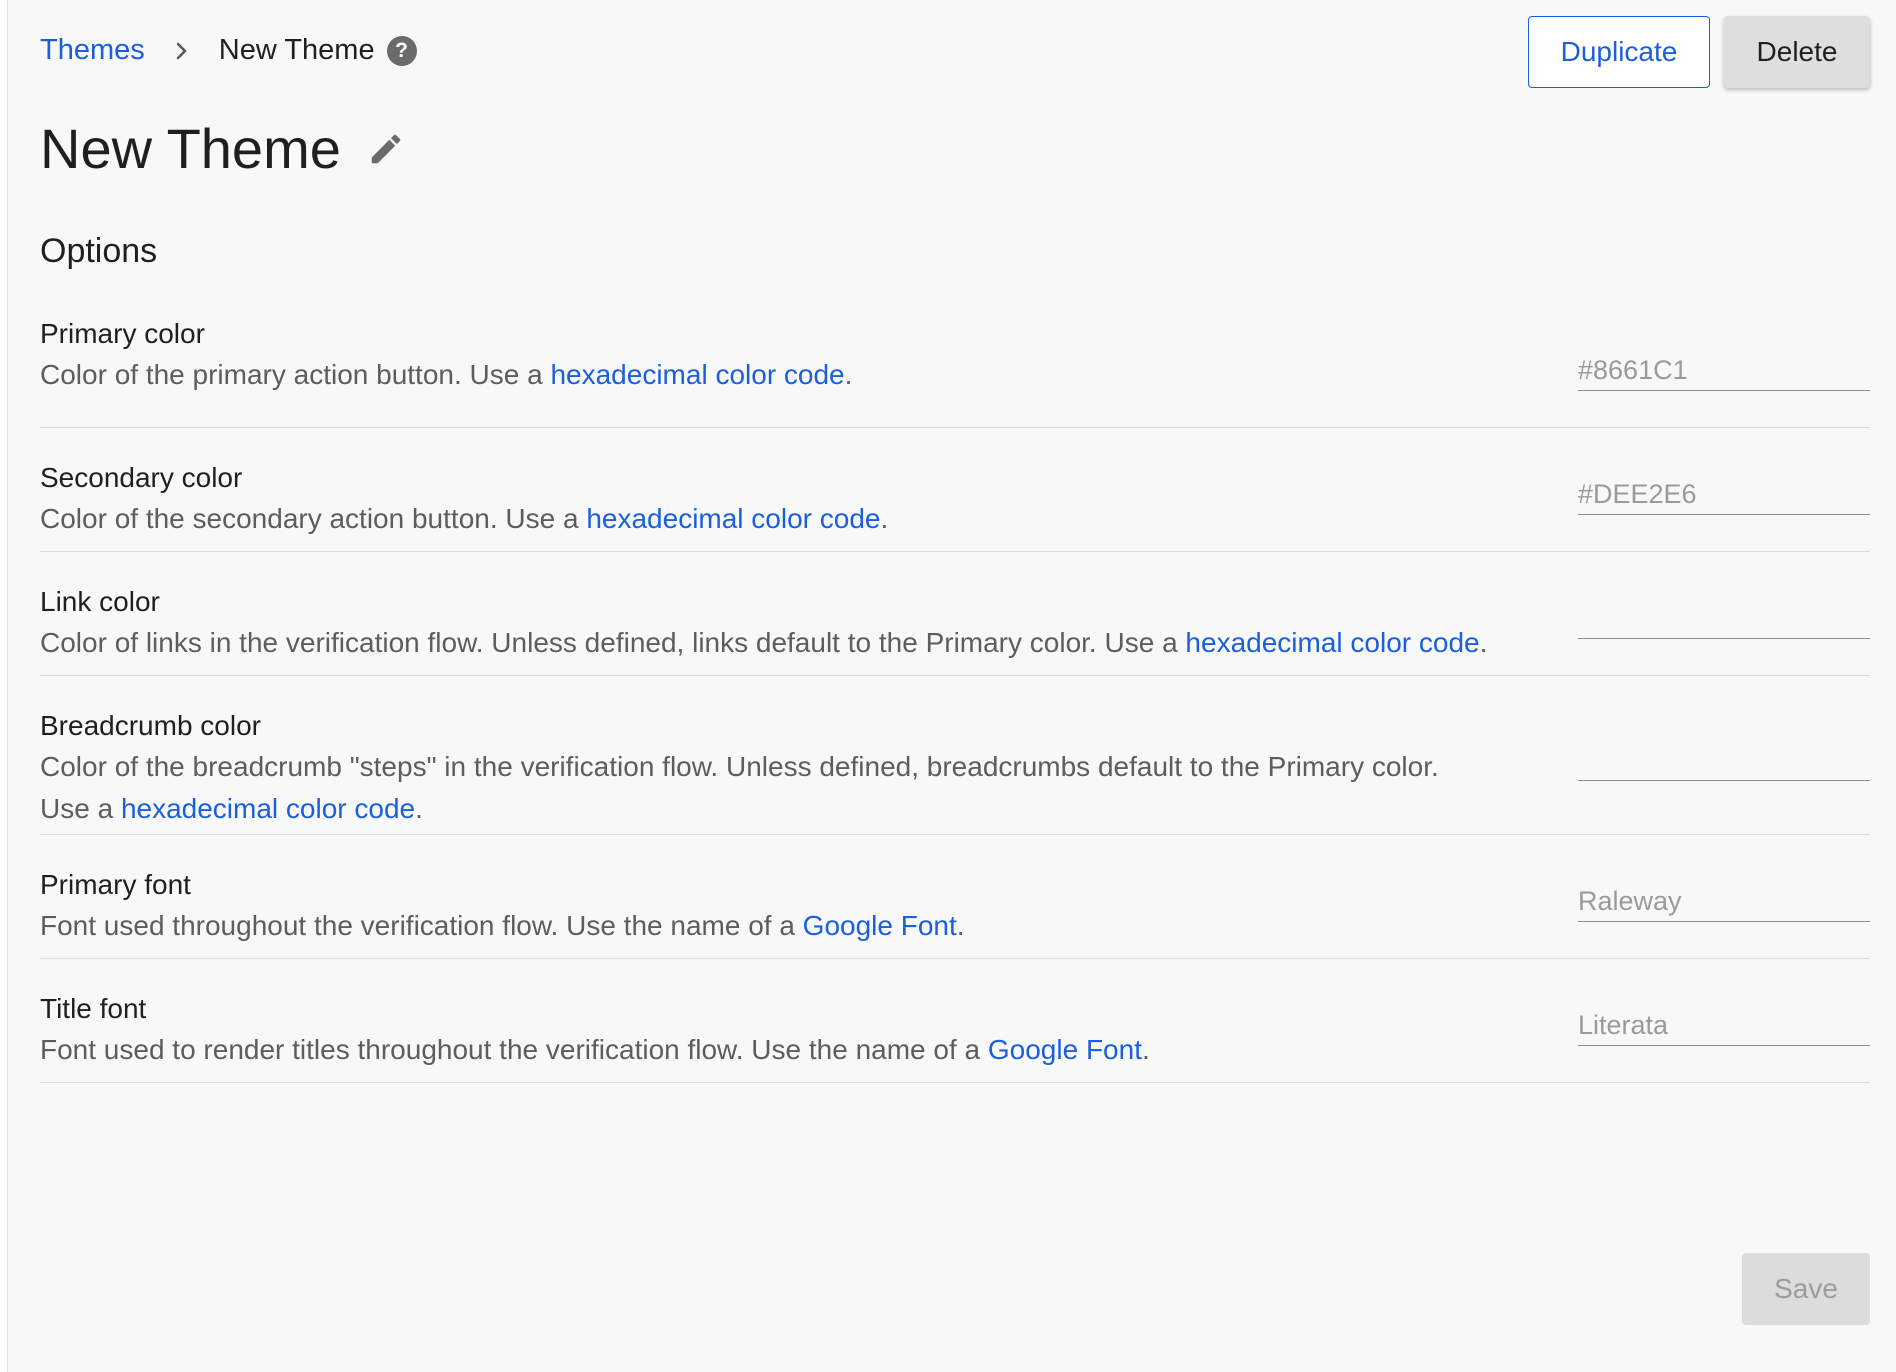 The image size is (1896, 1372). I want to click on primary-color-input, so click(1724, 370).